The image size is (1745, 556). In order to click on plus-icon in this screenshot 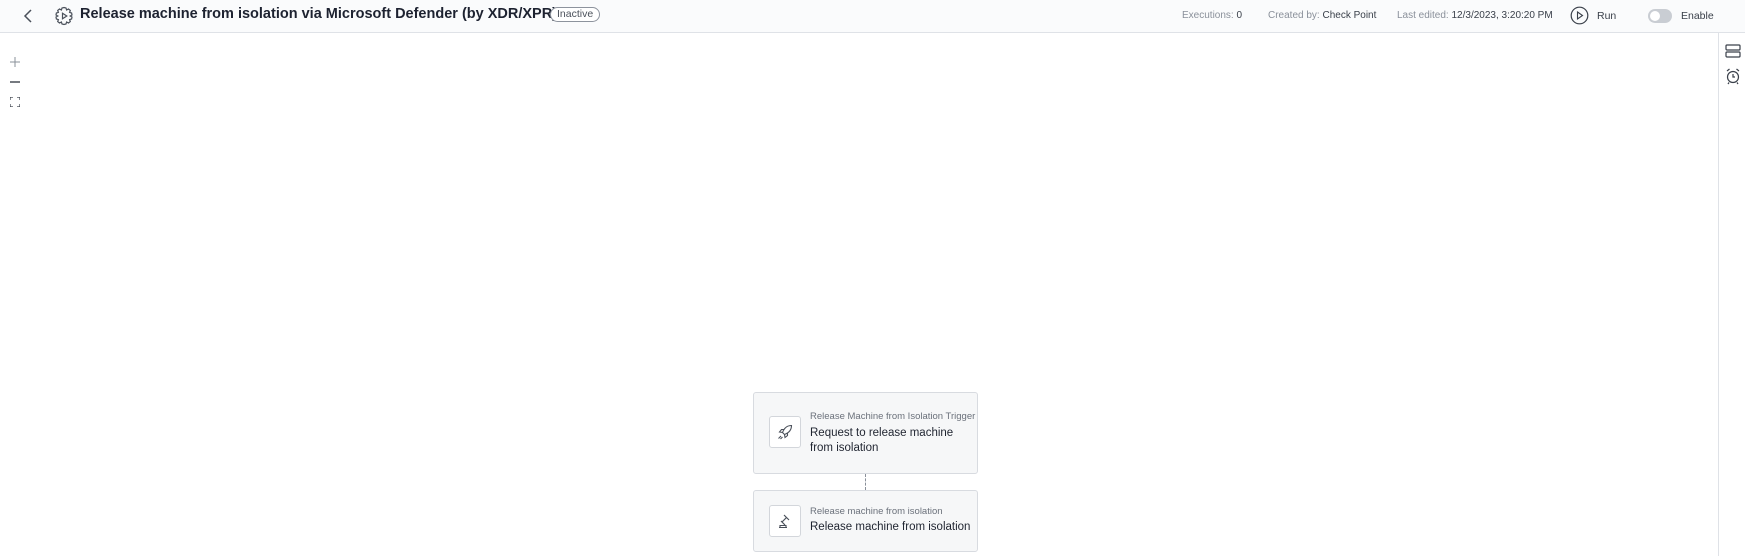, I will do `click(14, 61)`.